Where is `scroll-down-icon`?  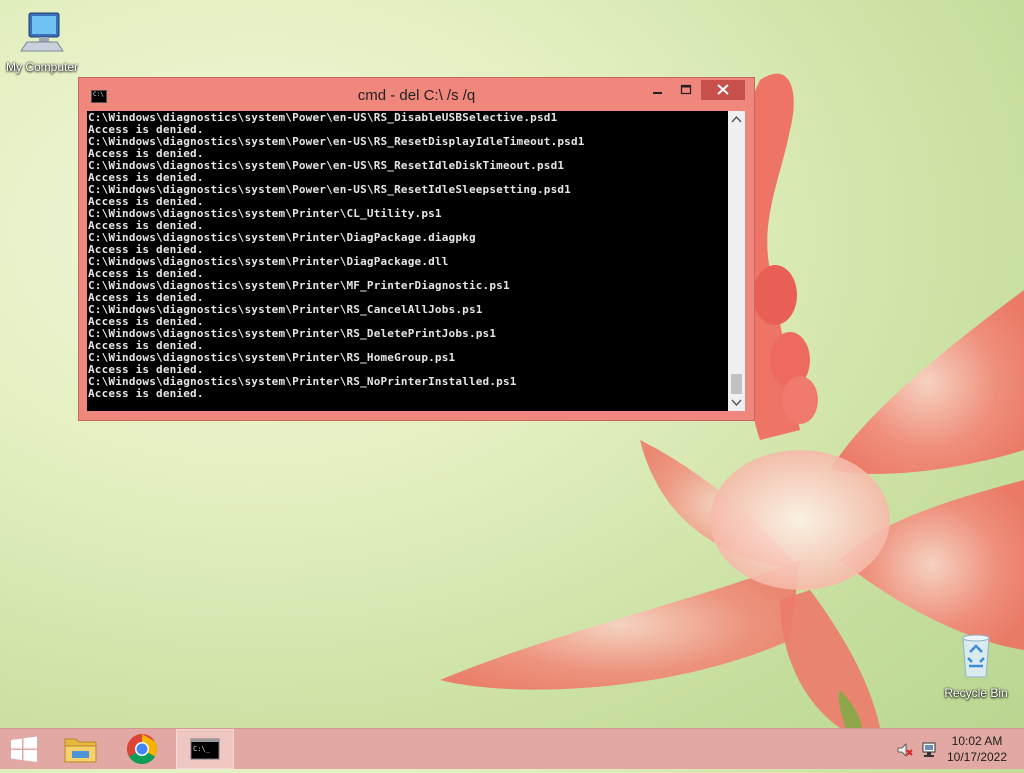 scroll-down-icon is located at coordinates (736, 403).